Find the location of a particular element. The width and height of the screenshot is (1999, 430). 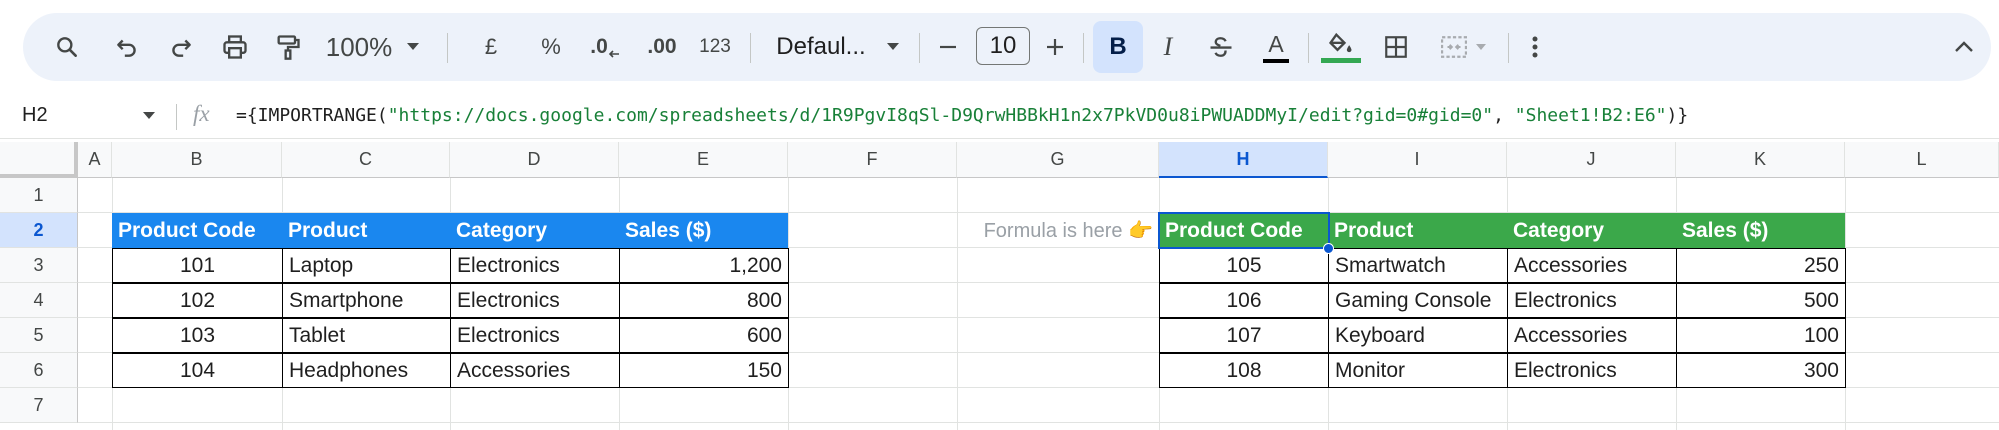

table-cell: 101 is located at coordinates (197, 265).